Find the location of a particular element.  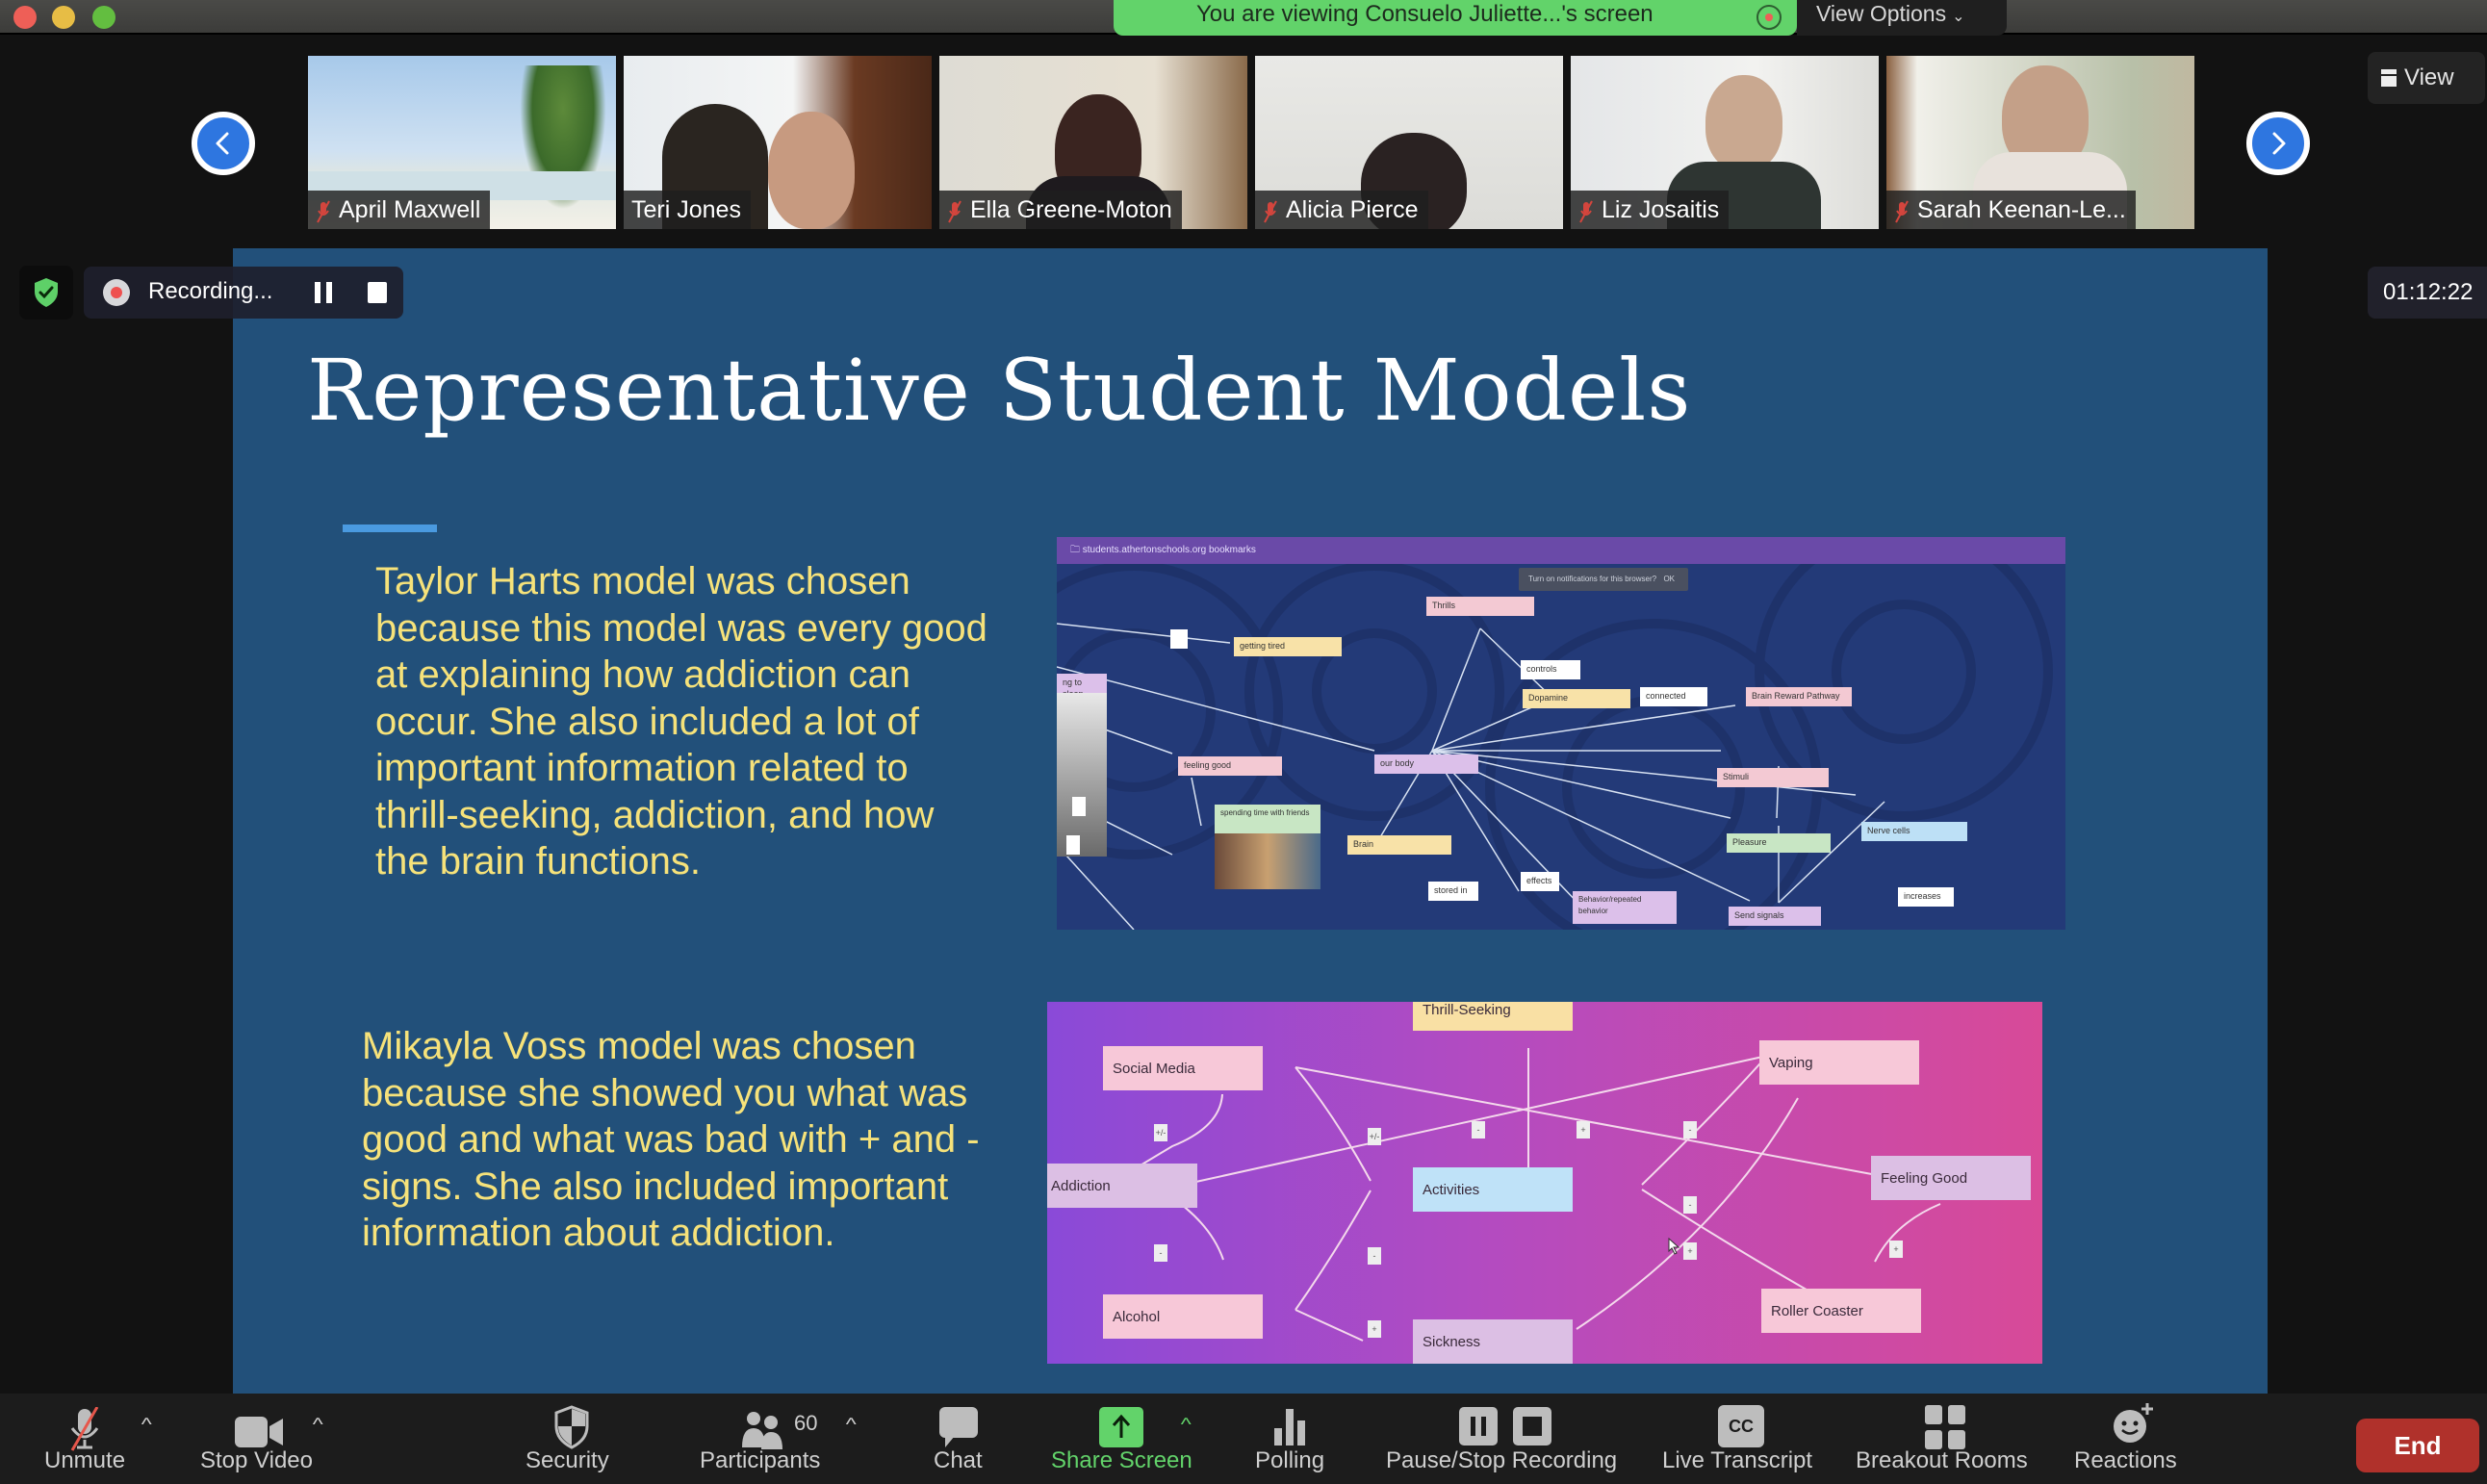

security-shield-icon is located at coordinates (571, 1427).